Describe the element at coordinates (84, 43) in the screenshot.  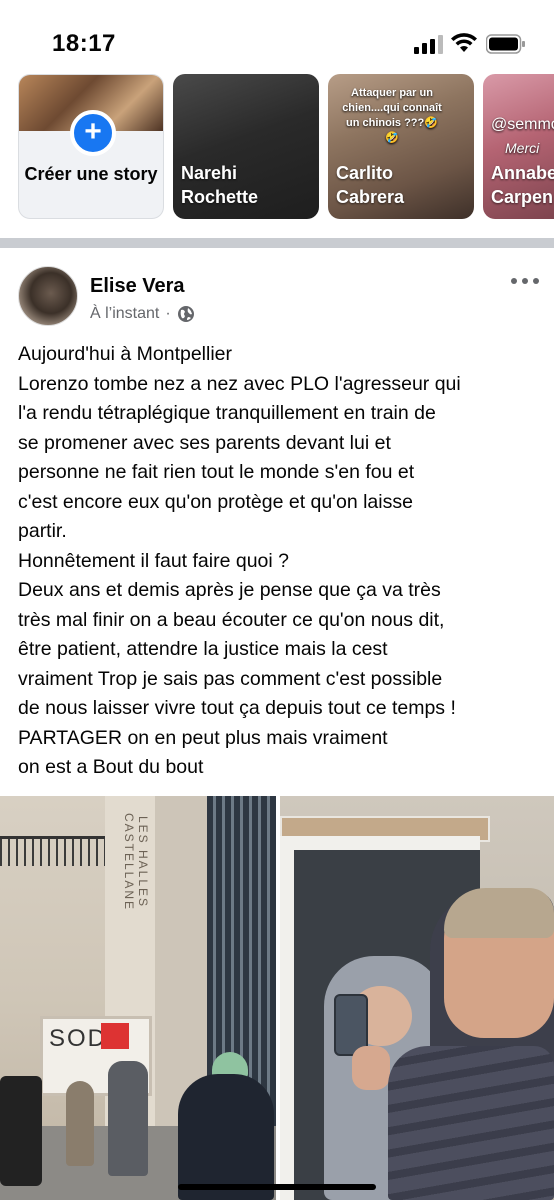
I see `status-time: 18:17` at that location.